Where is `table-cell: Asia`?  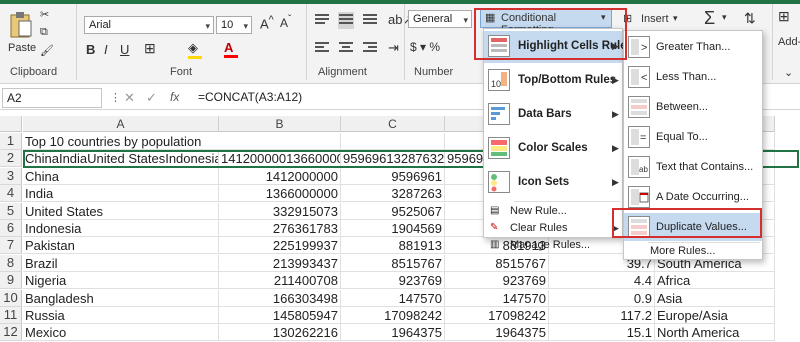
table-cell: Asia is located at coordinates (715, 298).